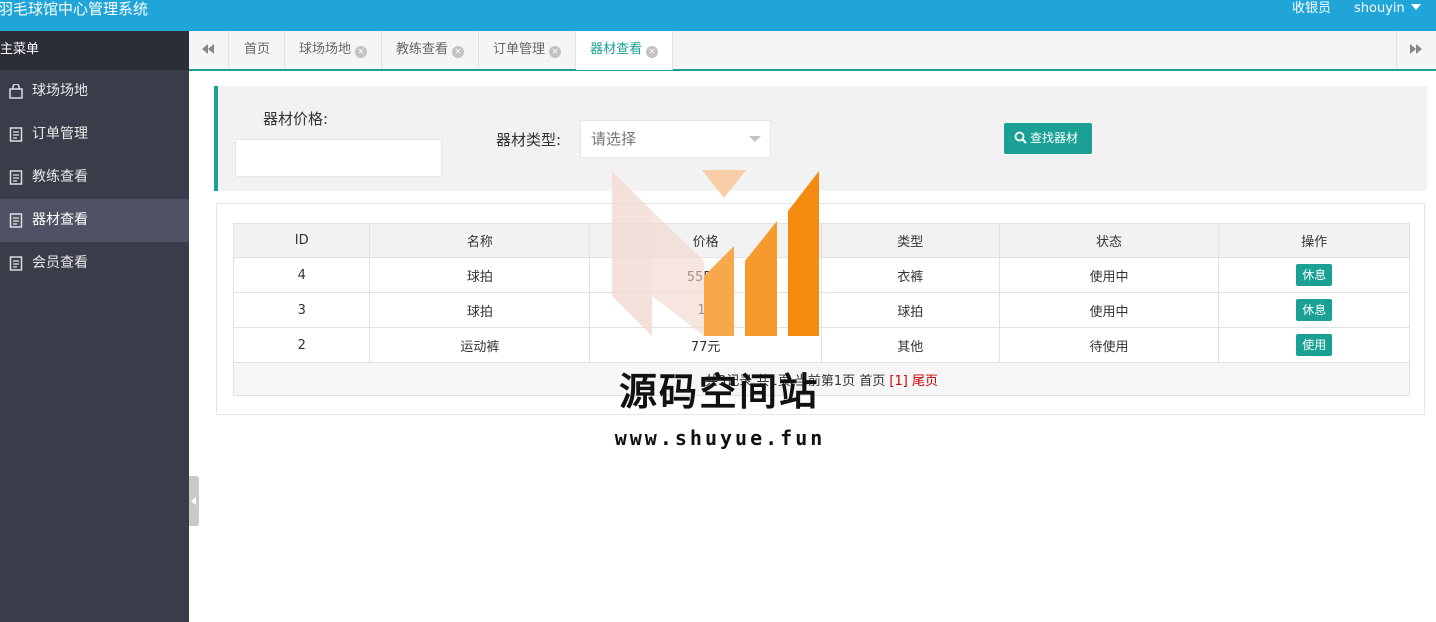 This screenshot has width=1436, height=622. What do you see at coordinates (480, 345) in the screenshot?
I see `cell-name: 运动裤` at bounding box center [480, 345].